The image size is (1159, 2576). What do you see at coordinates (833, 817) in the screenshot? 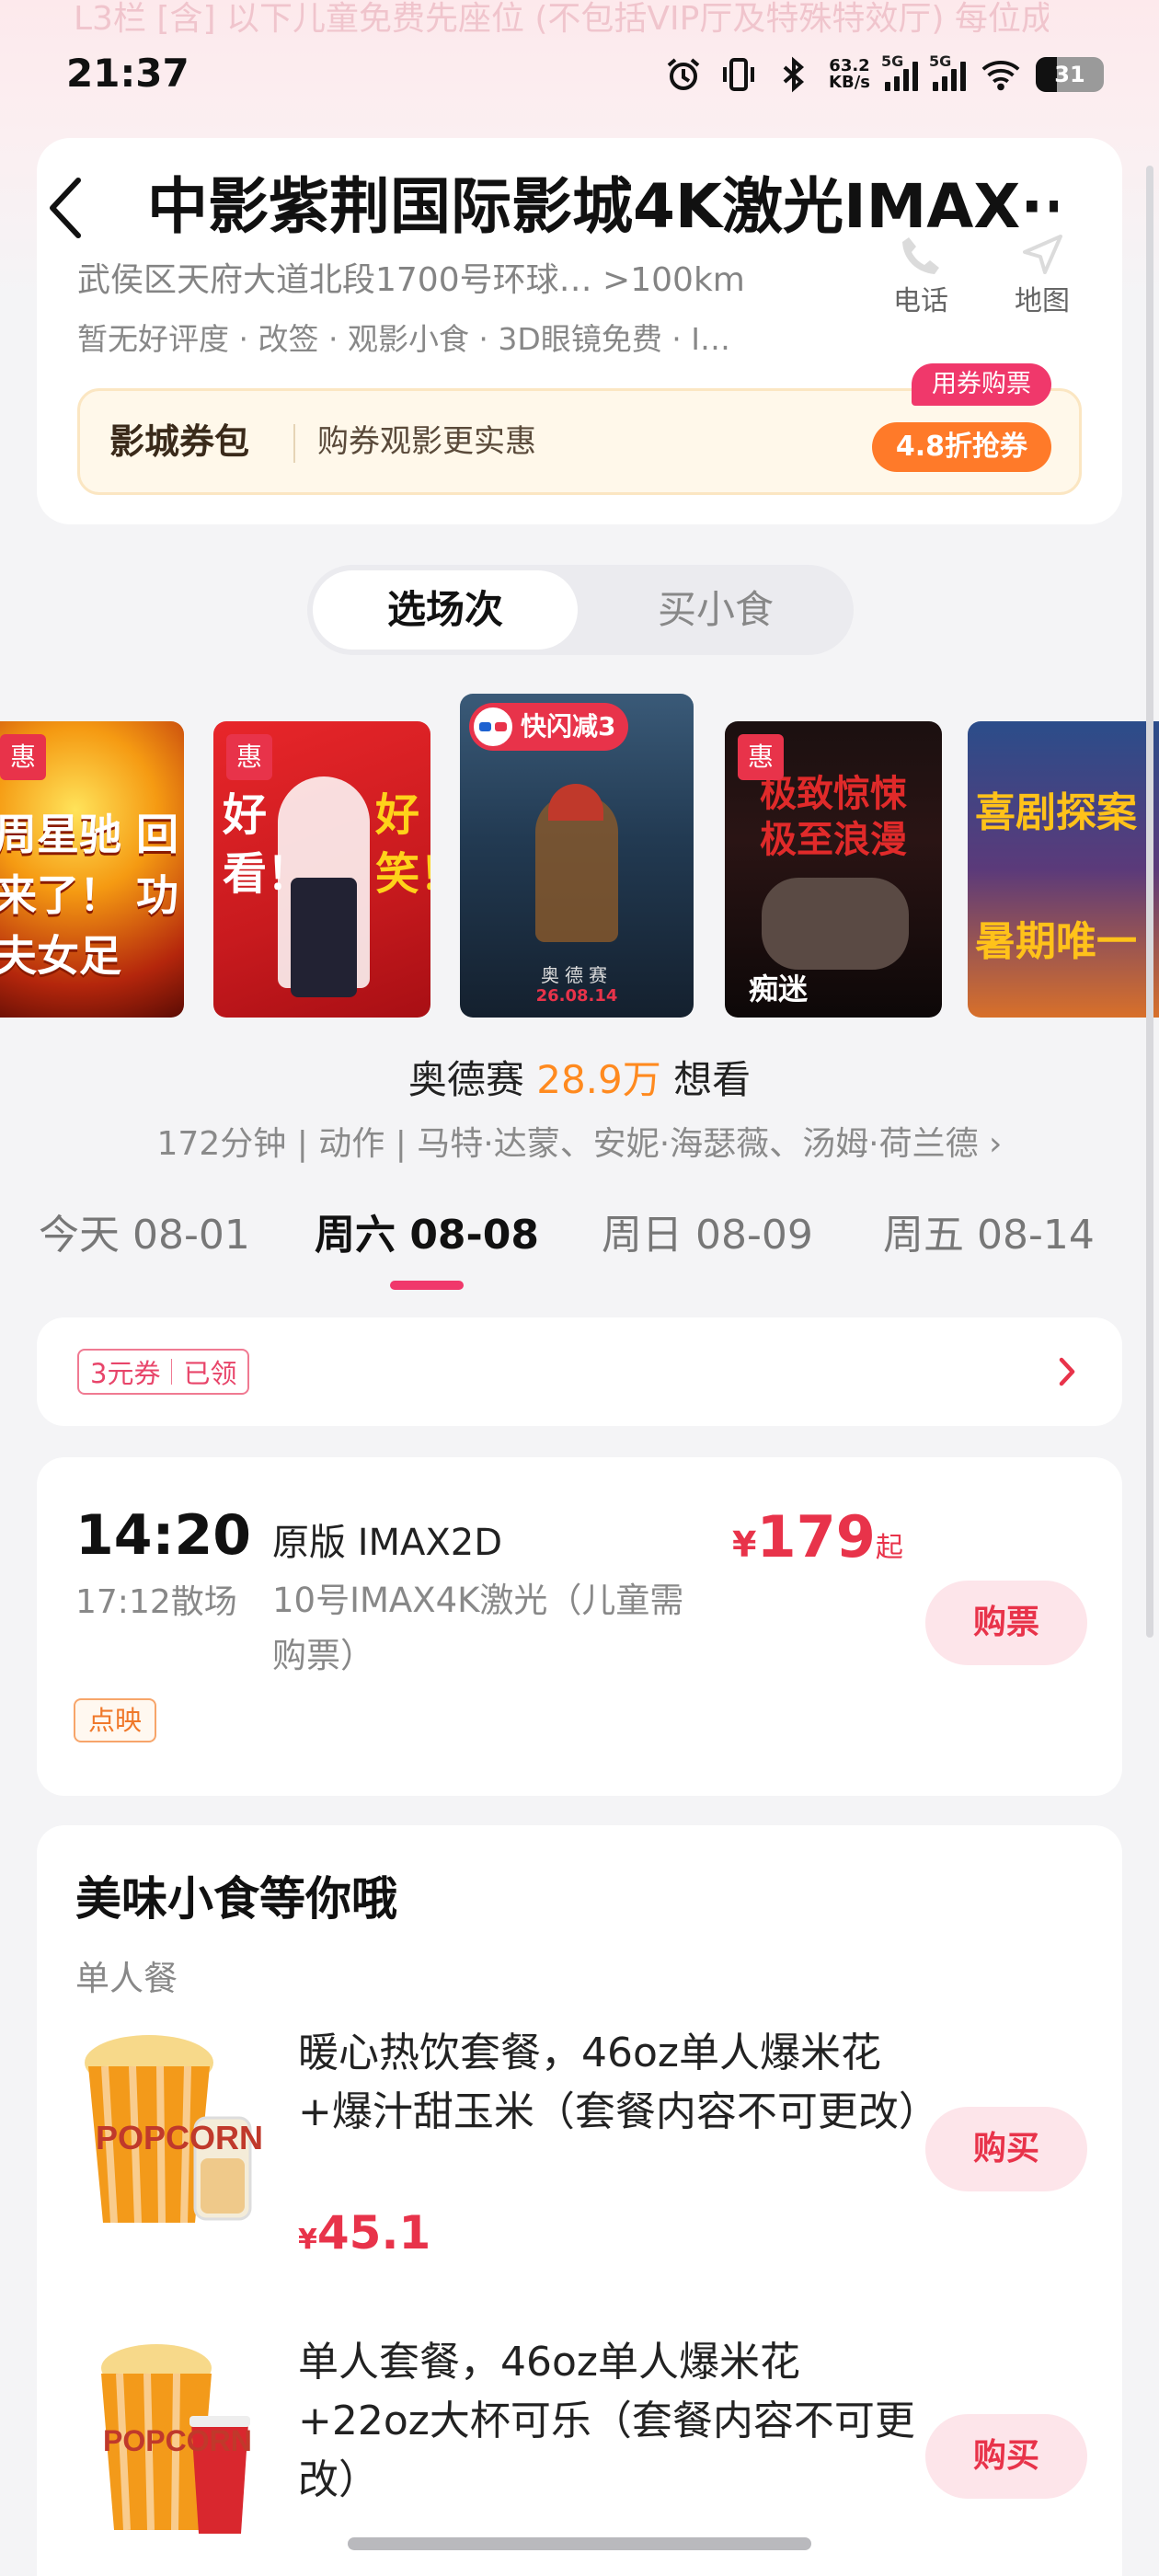
I see `poster-title: 极致惊悚 极至浪漫` at bounding box center [833, 817].